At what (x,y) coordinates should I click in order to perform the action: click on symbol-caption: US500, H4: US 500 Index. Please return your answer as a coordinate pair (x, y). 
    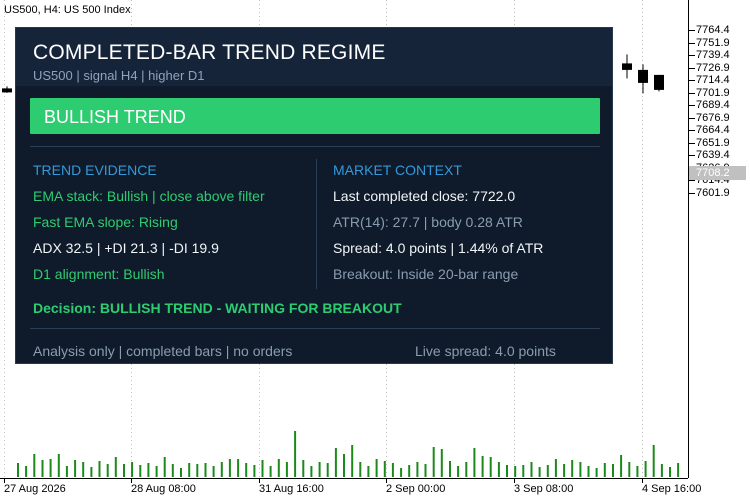
    Looking at the image, I should click on (67, 10).